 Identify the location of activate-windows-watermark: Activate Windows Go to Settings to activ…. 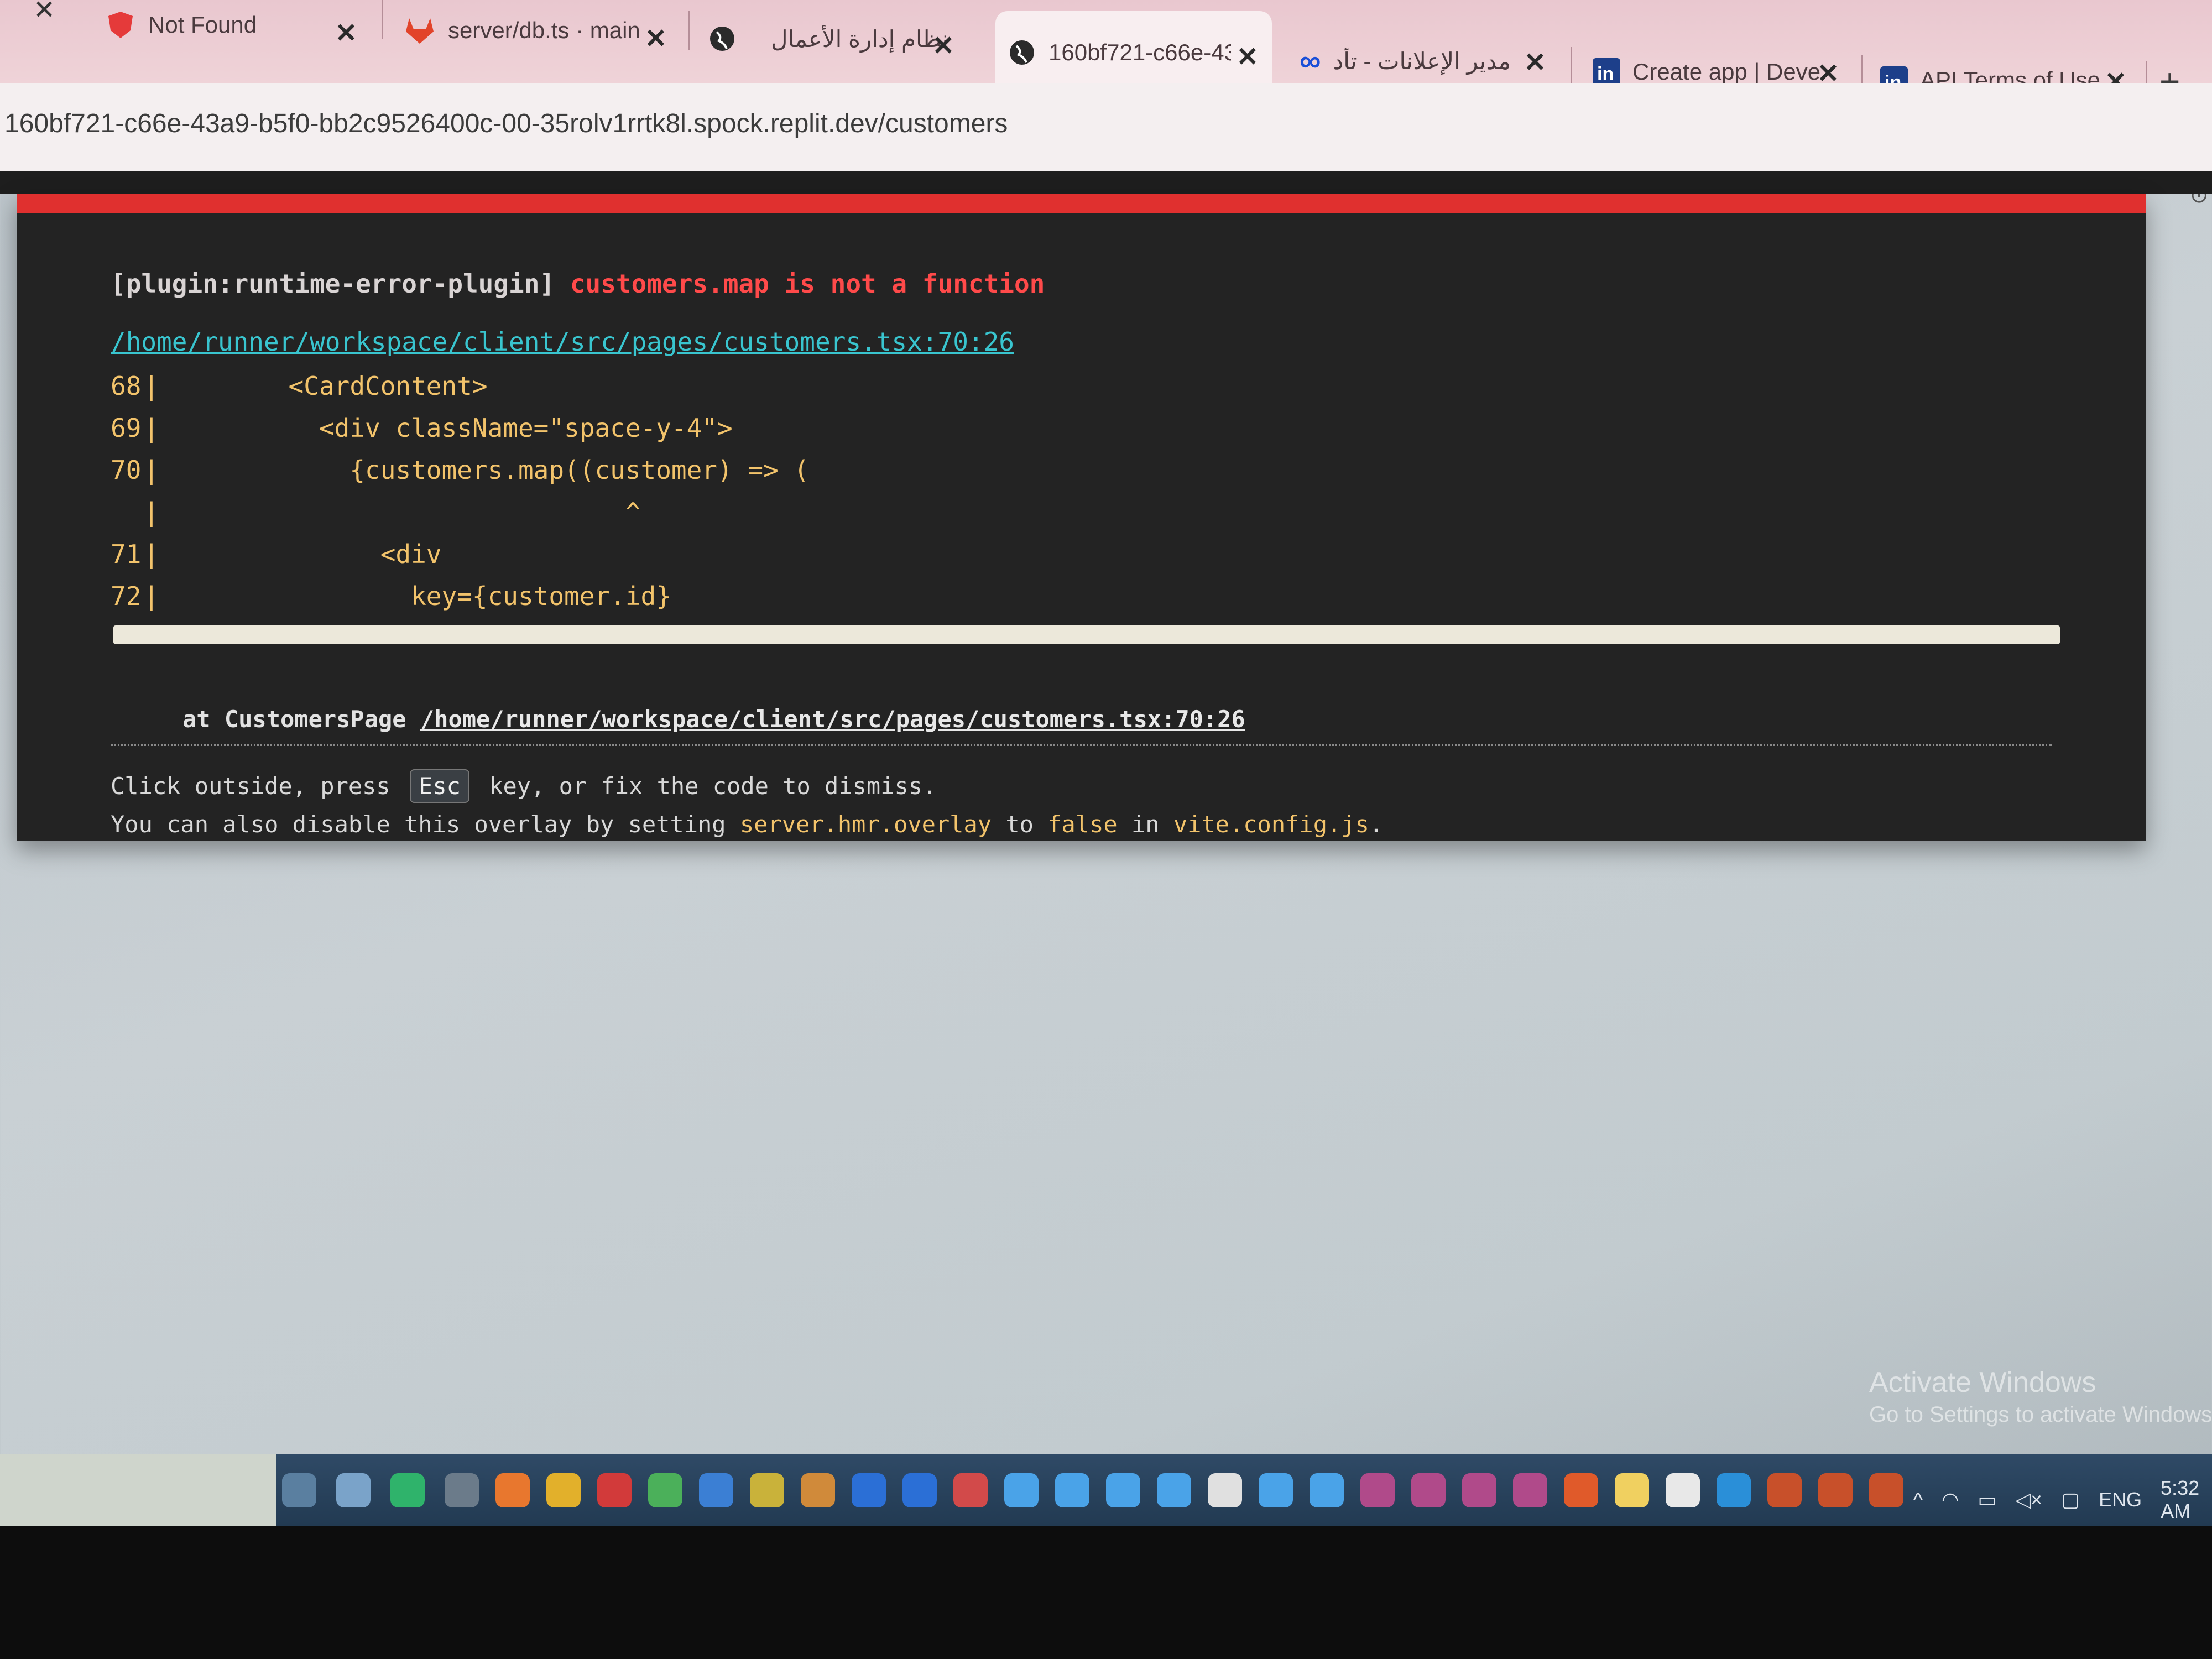
(2041, 1396).